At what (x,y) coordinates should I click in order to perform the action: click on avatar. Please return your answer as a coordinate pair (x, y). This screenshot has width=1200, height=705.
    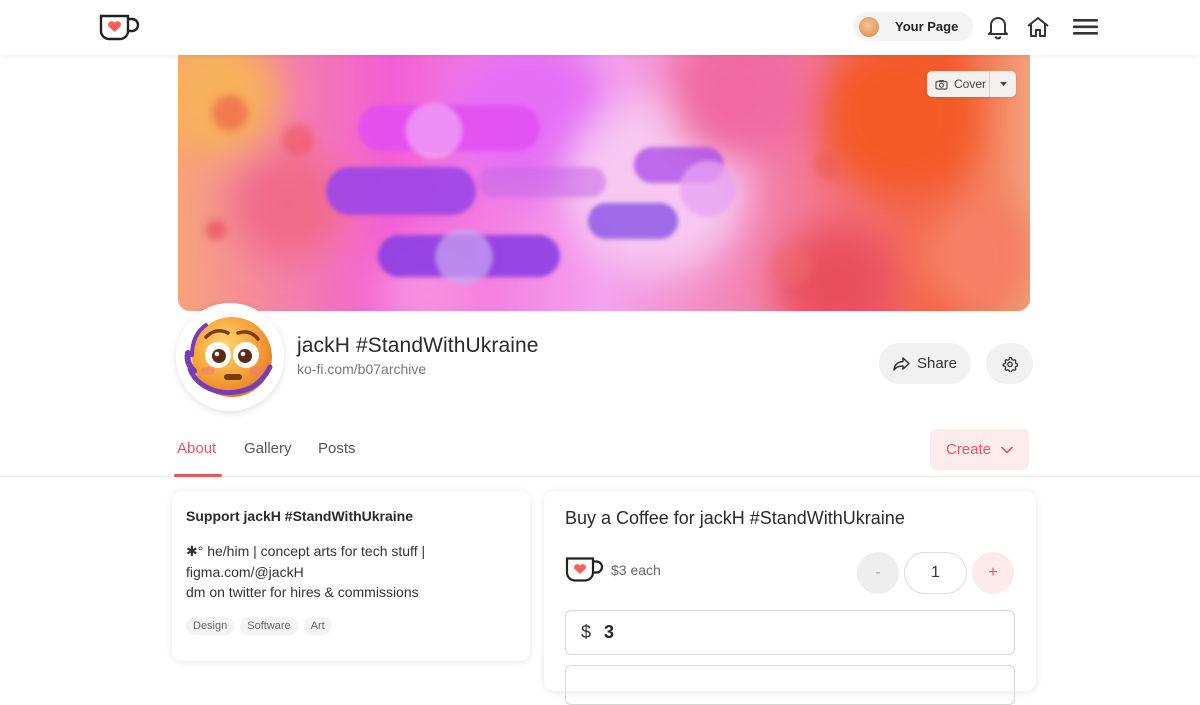
    Looking at the image, I should click on (869, 26).